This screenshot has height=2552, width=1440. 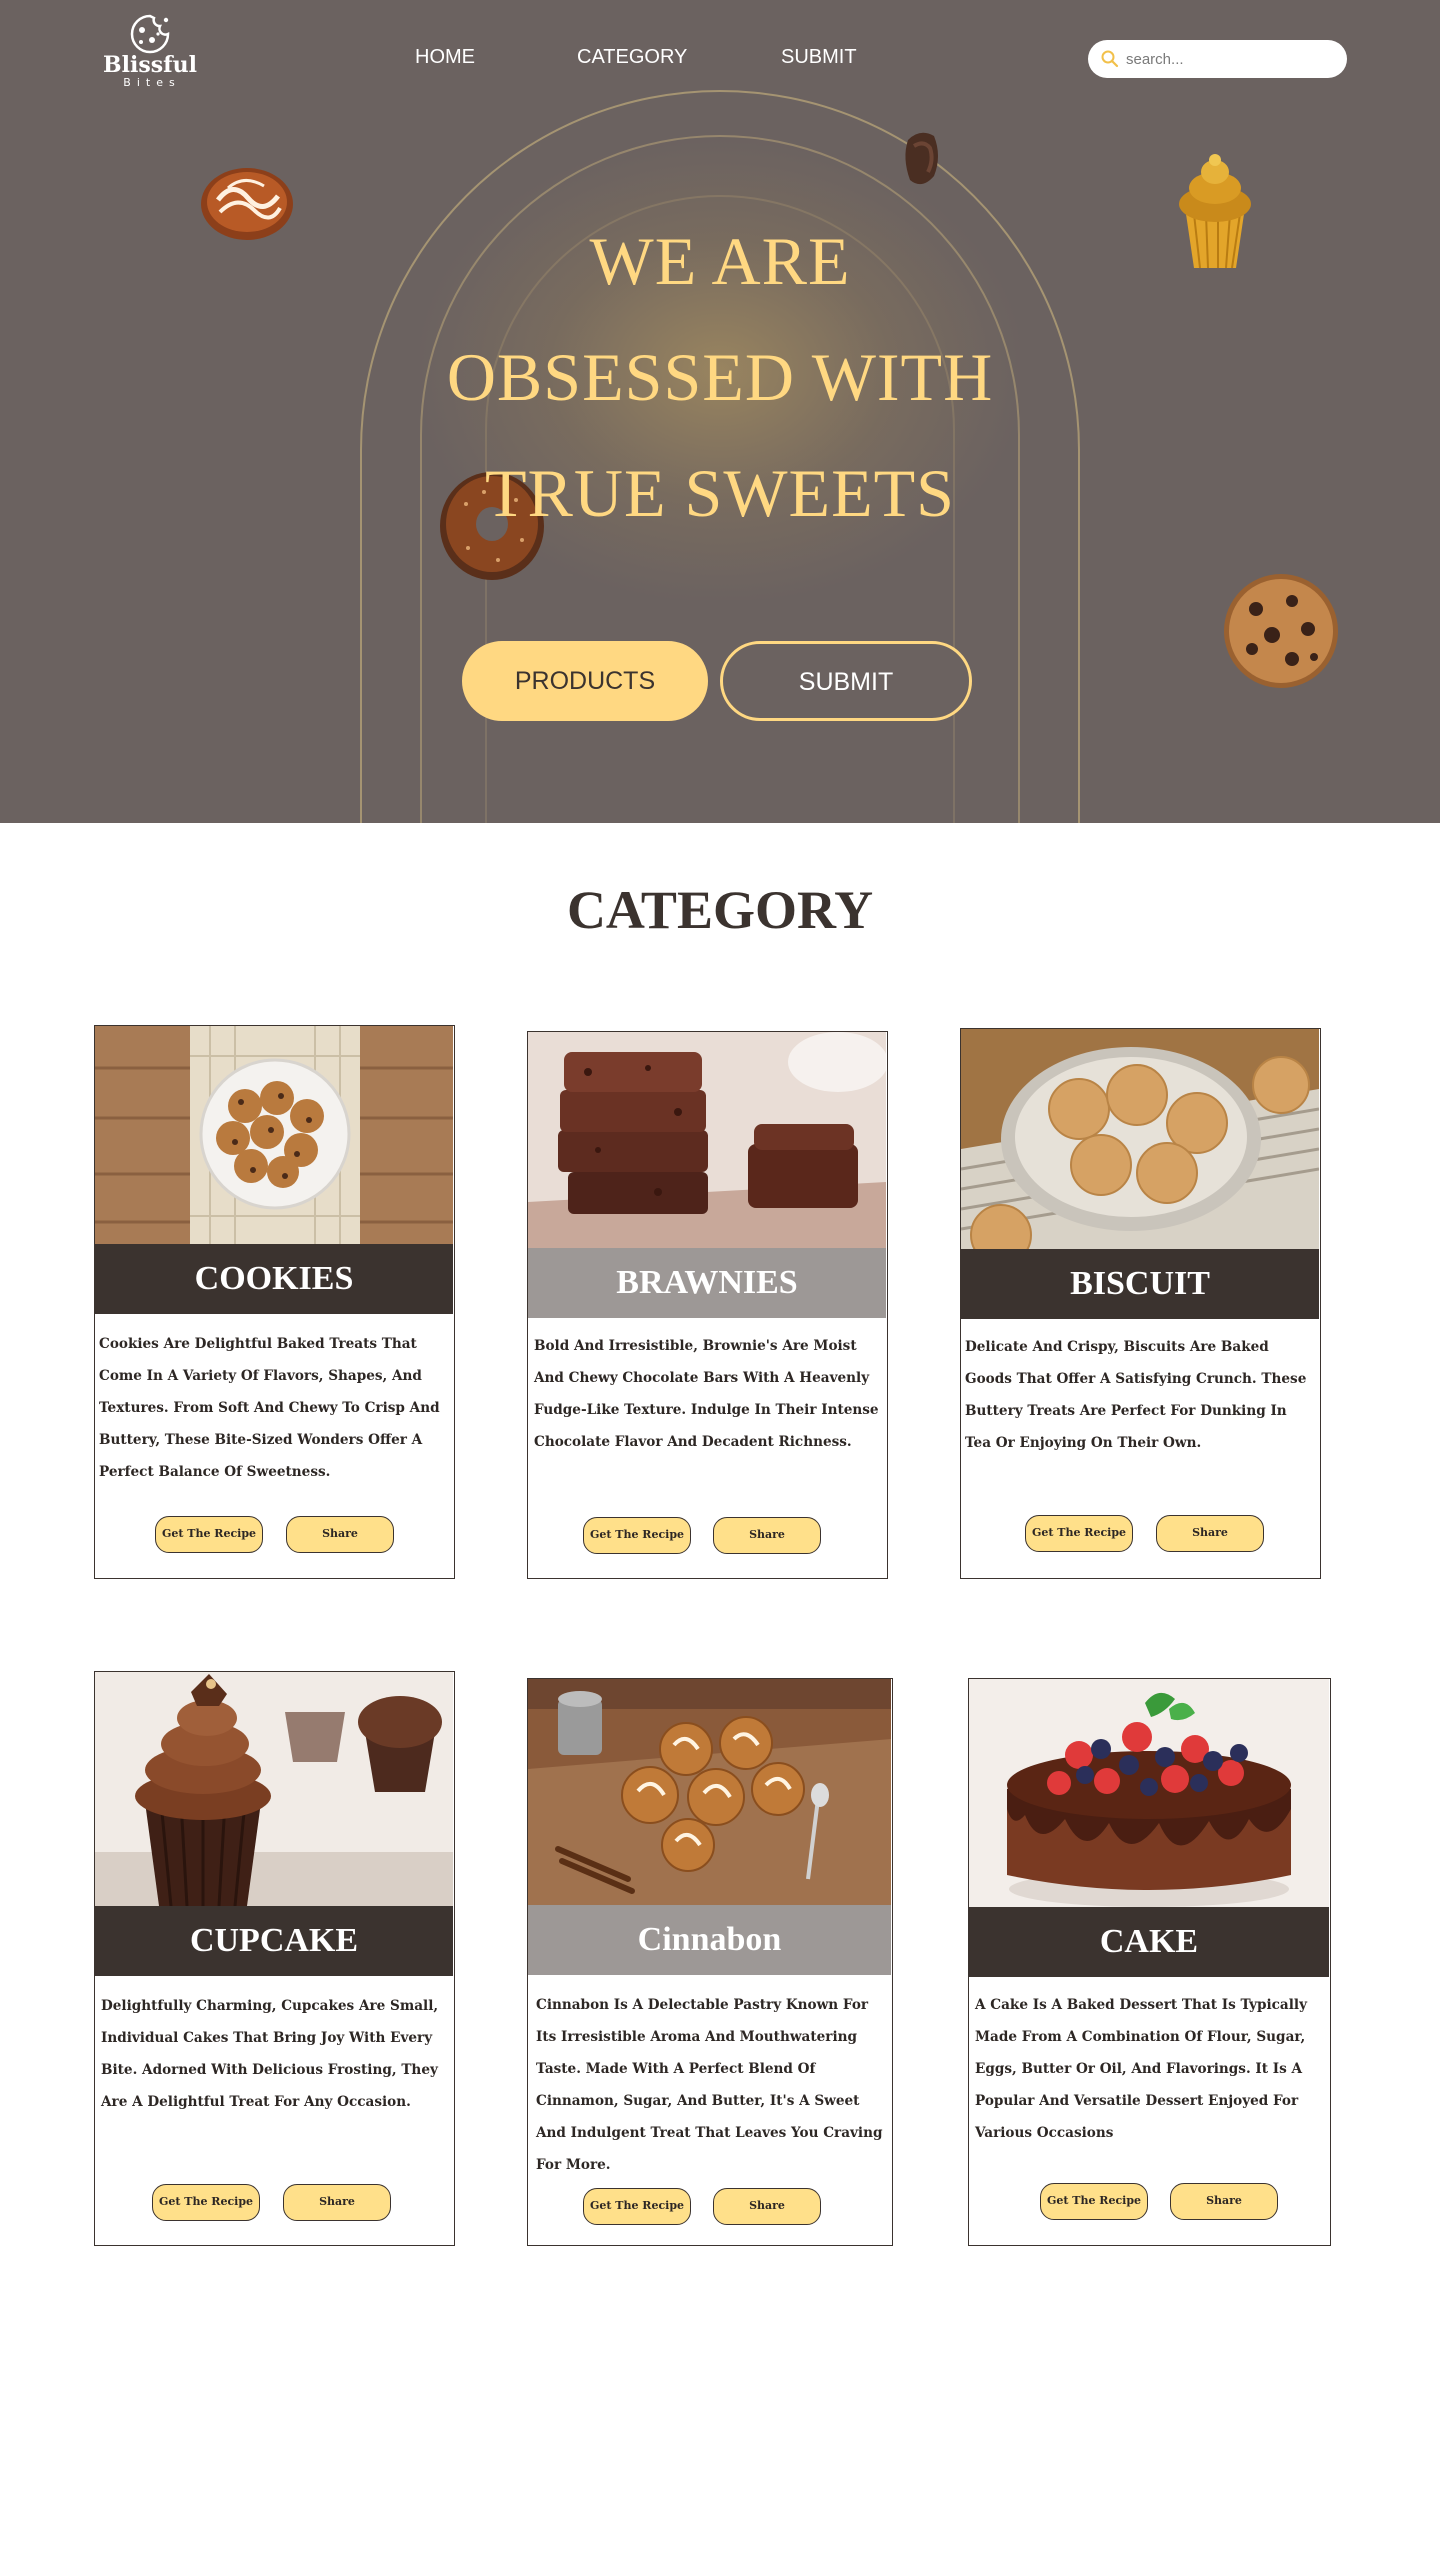 I want to click on chocolate-chip-cookie-icon, so click(x=1281, y=631).